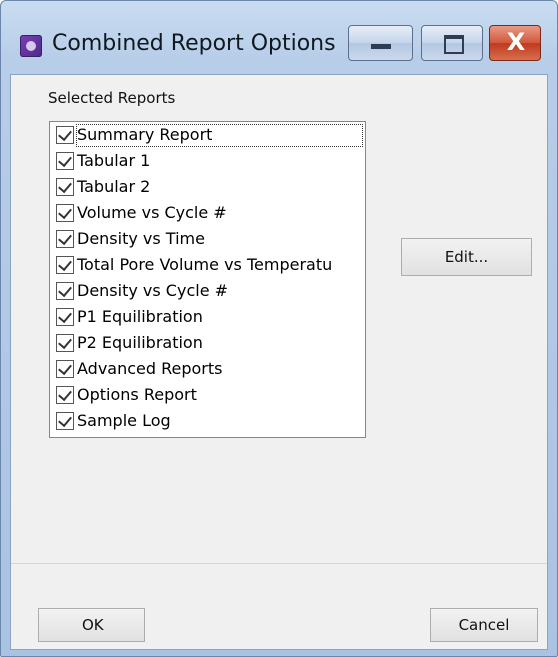 The width and height of the screenshot is (558, 657). I want to click on list-item: Sample Log, so click(207, 422).